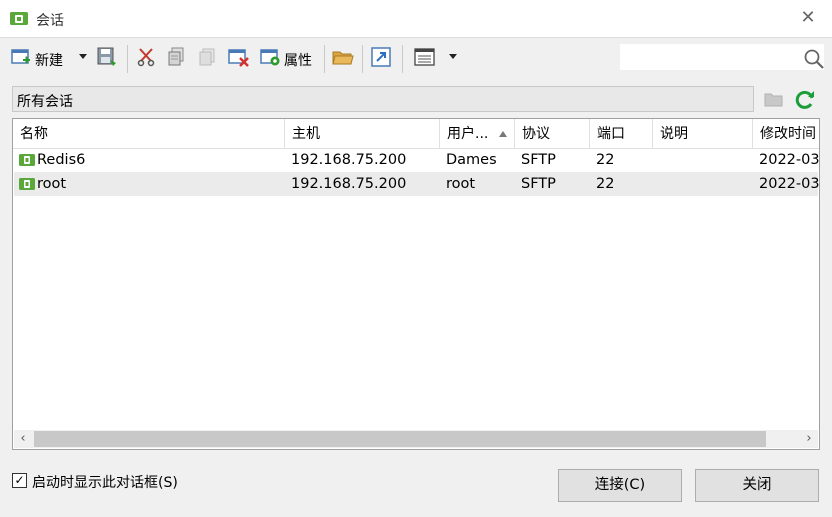 Image resolution: width=832 pixels, height=517 pixels. I want to click on search-icon, so click(814, 61).